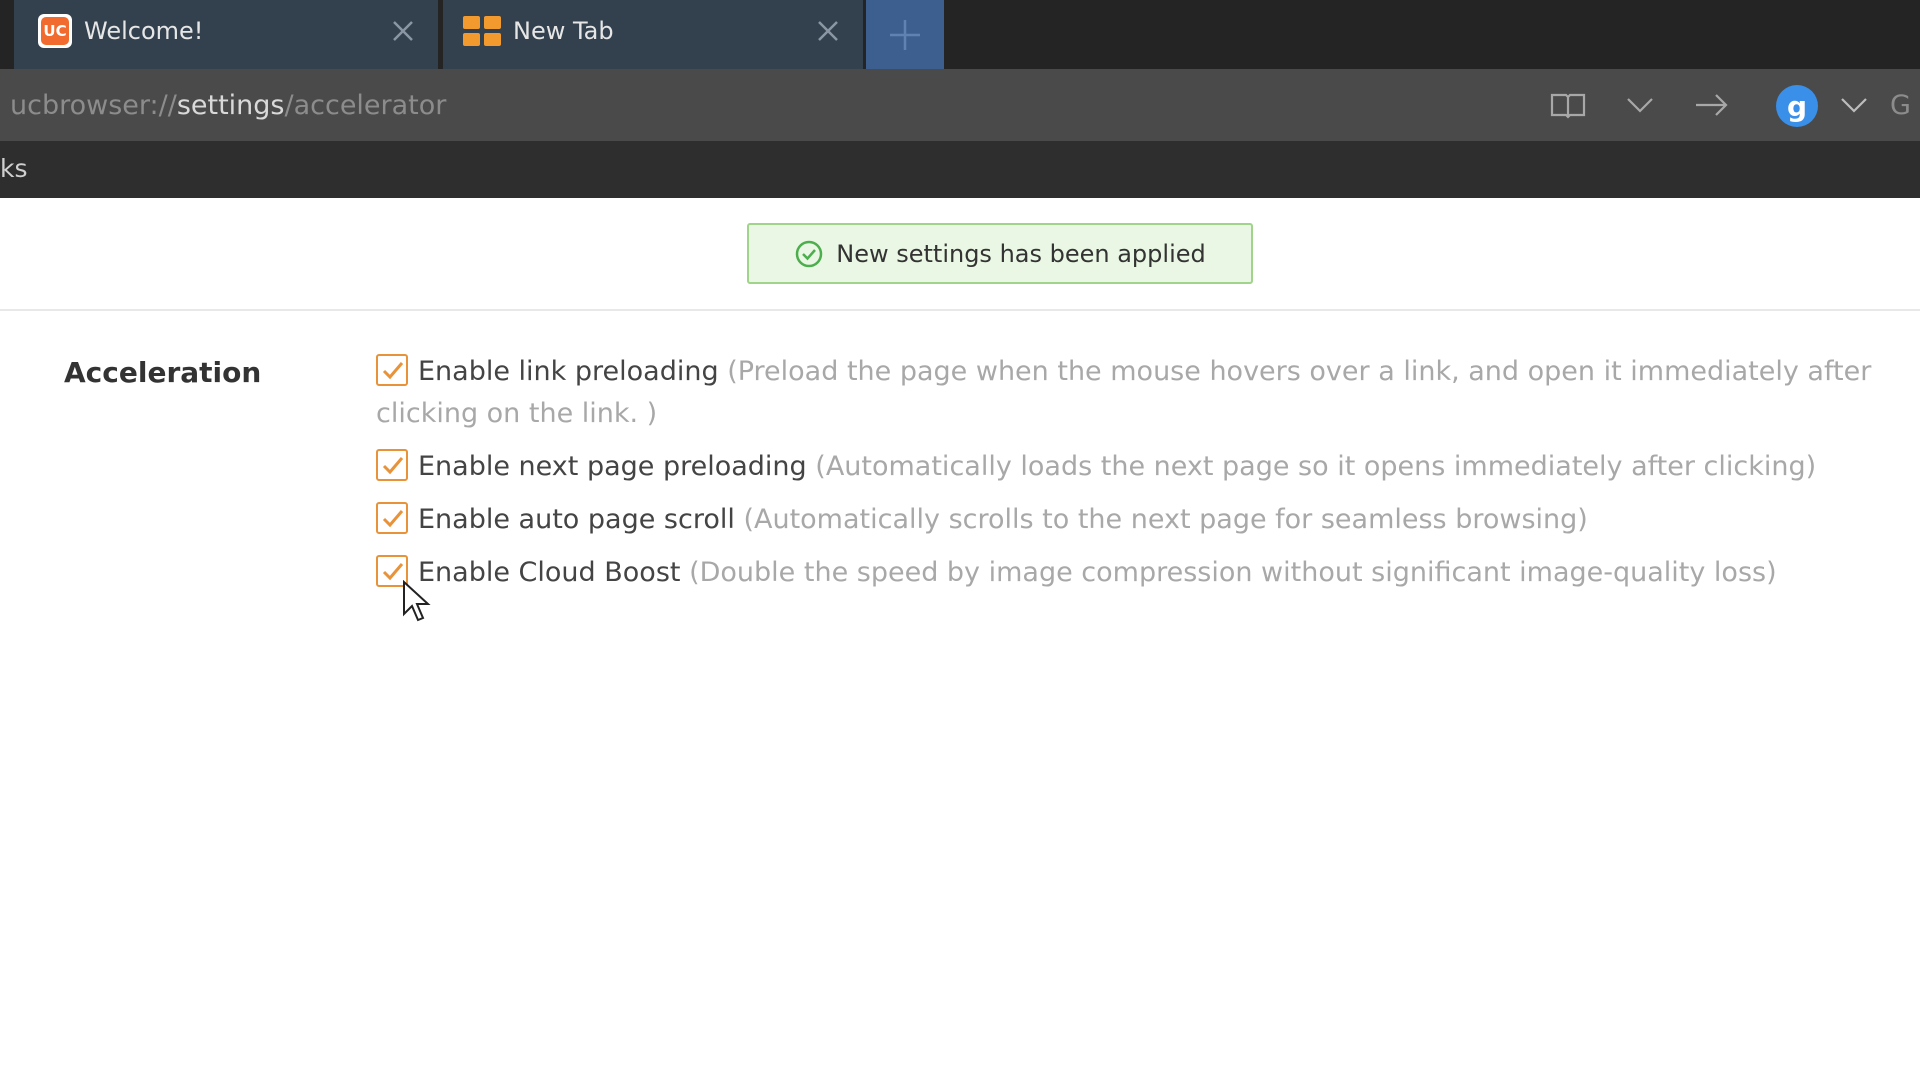 The width and height of the screenshot is (1920, 1080). I want to click on url-suffix: /accelerator, so click(365, 105).